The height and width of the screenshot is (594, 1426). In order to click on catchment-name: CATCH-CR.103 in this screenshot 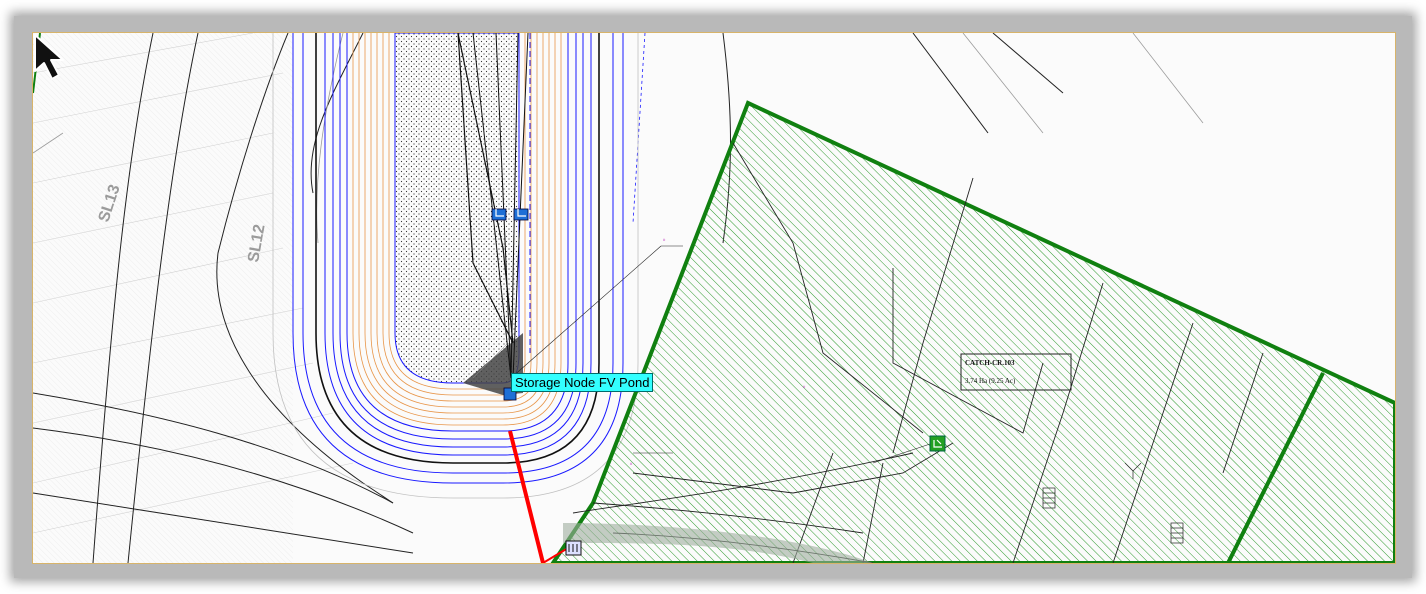, I will do `click(990, 363)`.